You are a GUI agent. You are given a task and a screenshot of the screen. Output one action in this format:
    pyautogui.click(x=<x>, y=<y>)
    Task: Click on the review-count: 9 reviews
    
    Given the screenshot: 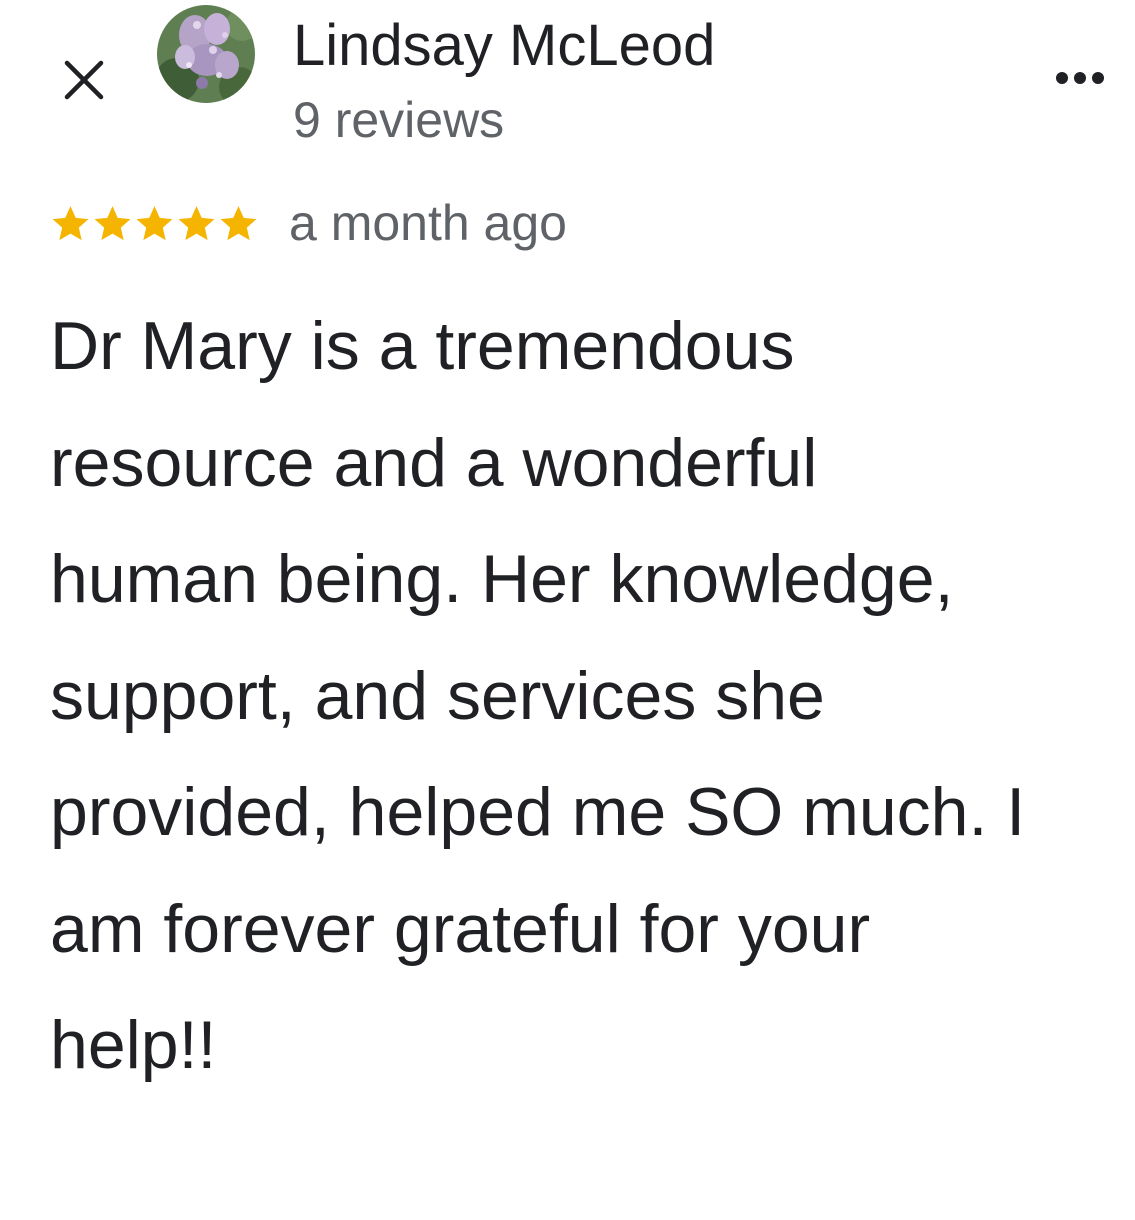 What is the action you would take?
    pyautogui.click(x=398, y=120)
    